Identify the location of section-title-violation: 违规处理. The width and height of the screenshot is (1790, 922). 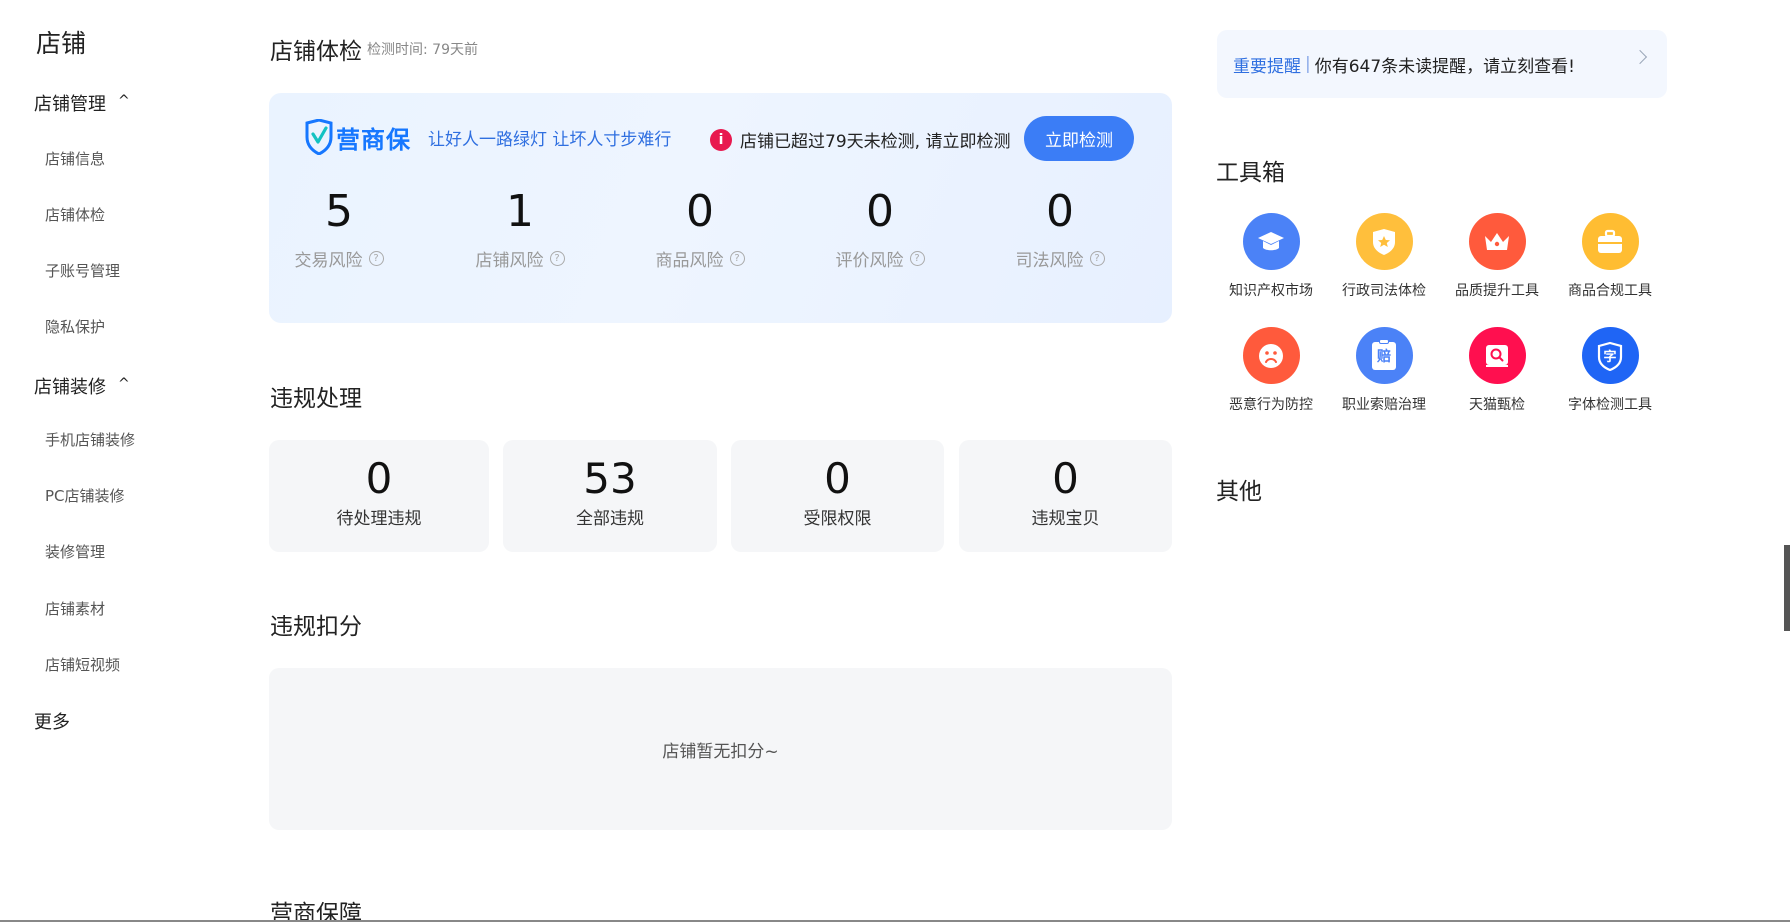
(316, 399).